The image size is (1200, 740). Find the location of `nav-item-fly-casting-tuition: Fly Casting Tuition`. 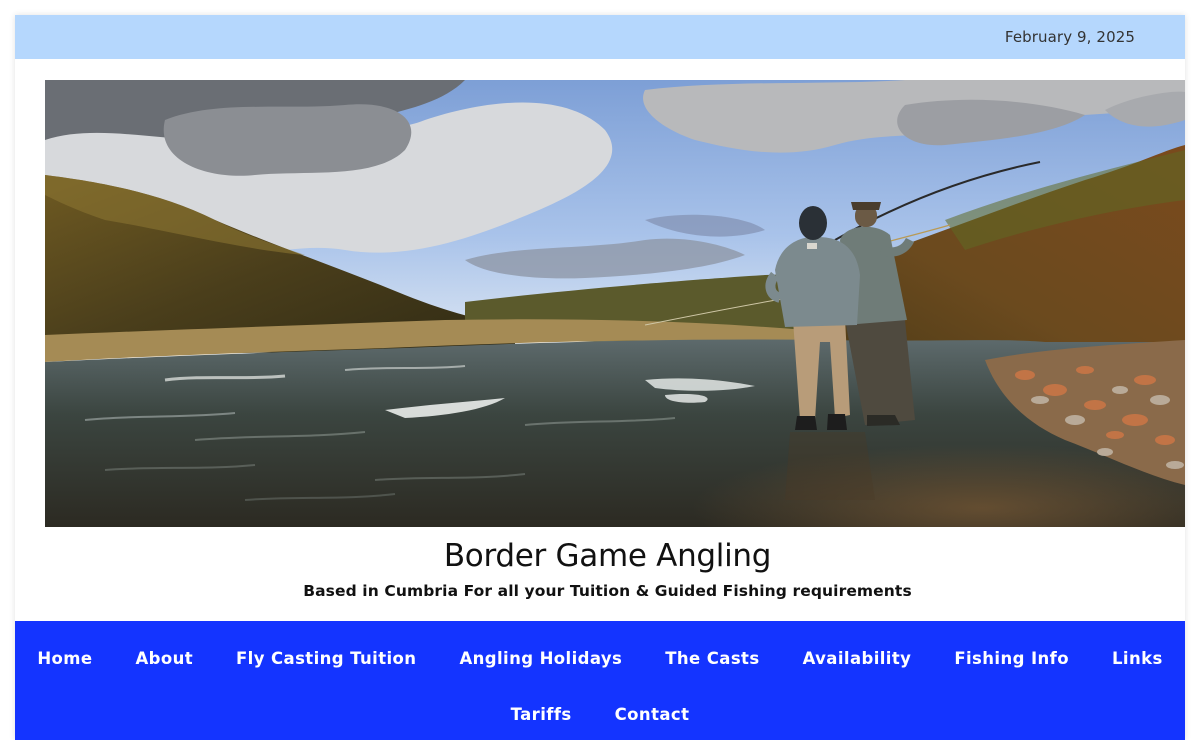

nav-item-fly-casting-tuition: Fly Casting Tuition is located at coordinates (326, 658).